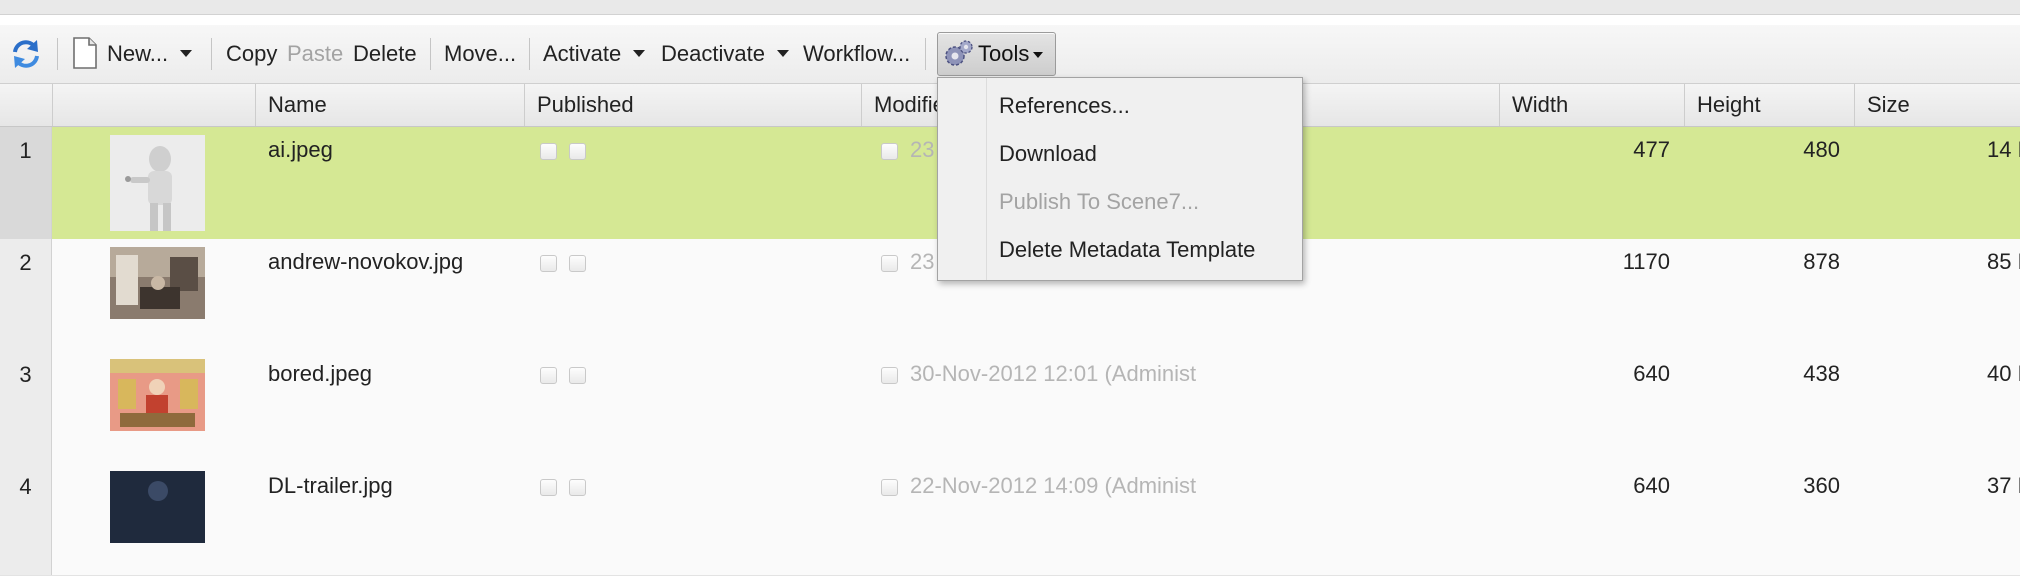  I want to click on copy-button: Copy, so click(251, 54).